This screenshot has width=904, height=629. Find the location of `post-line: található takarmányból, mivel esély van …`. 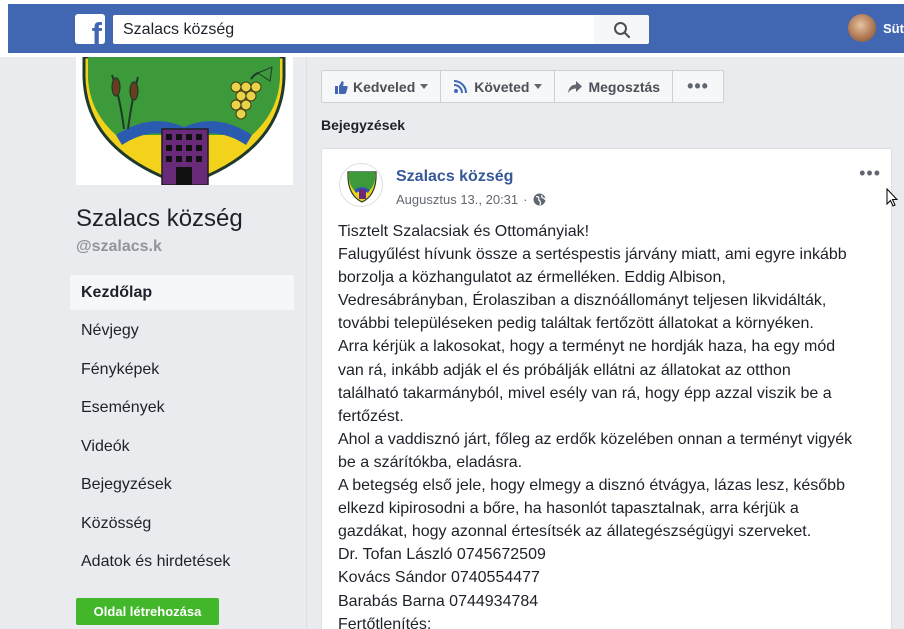

post-line: található takarmányból, mivel esély van … is located at coordinates (585, 393).